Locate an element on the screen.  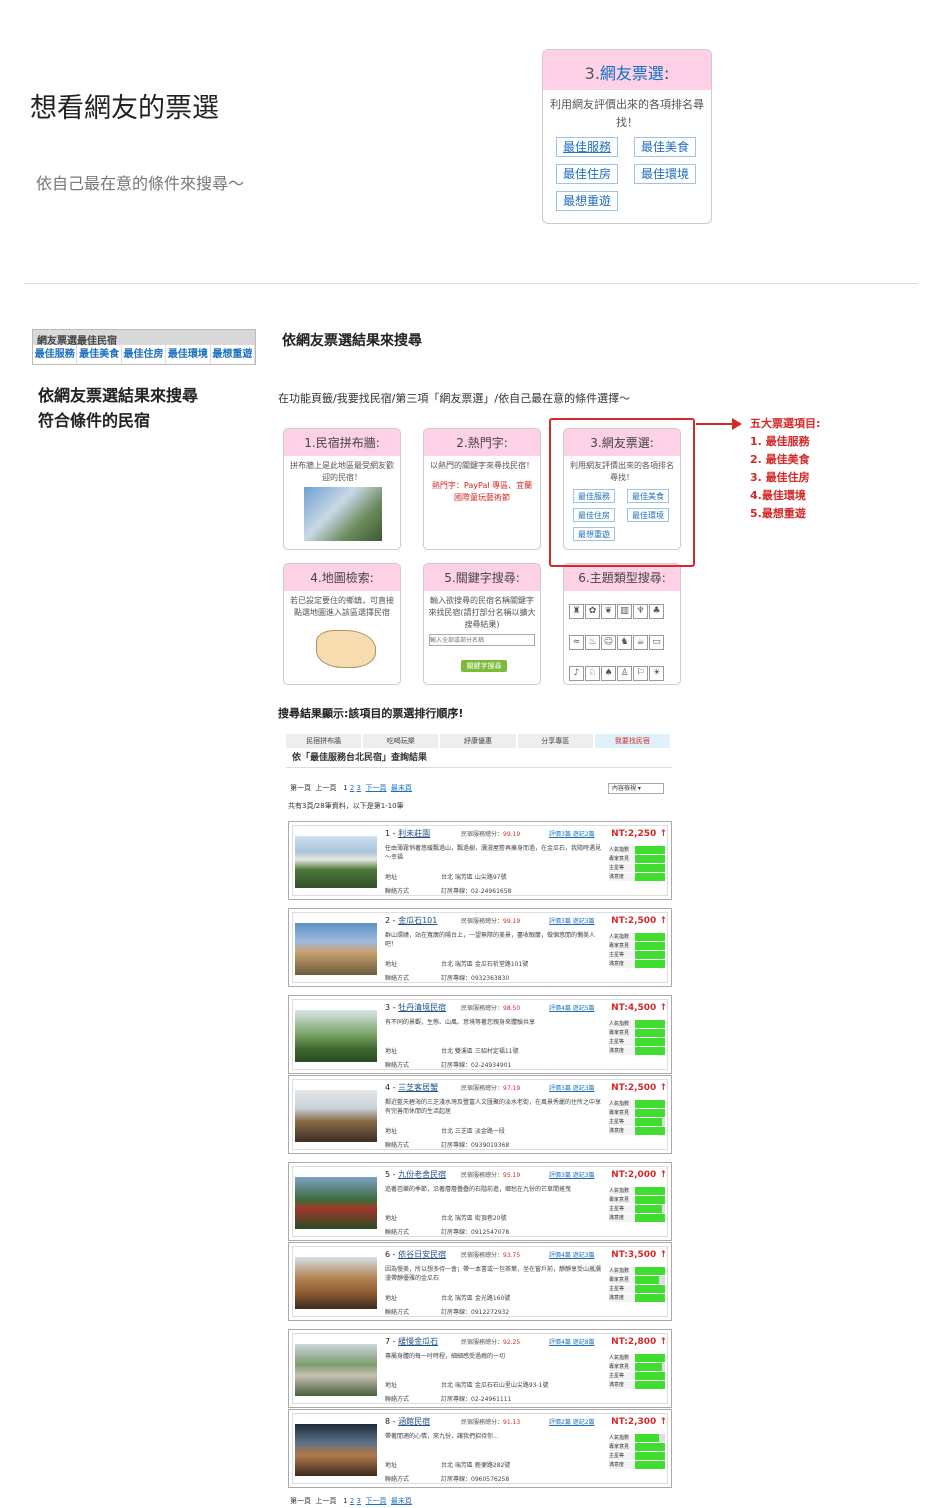
section-divider is located at coordinates (471, 283).